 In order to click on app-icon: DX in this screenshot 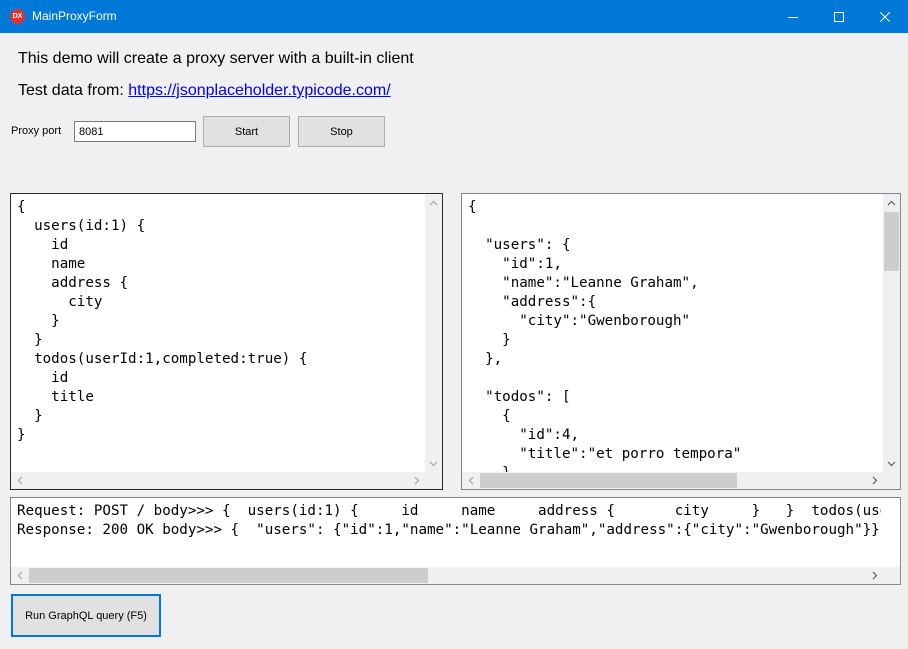, I will do `click(17, 16)`.